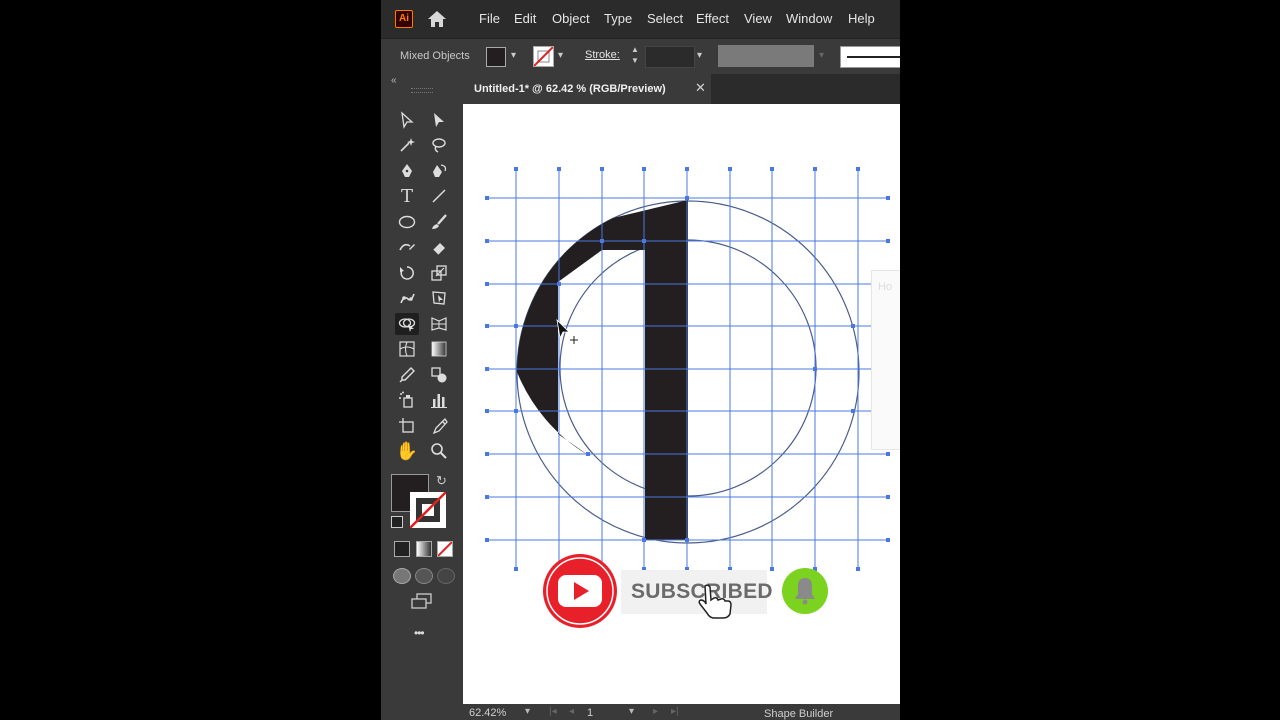 Image resolution: width=1280 pixels, height=720 pixels. I want to click on menu-view: View, so click(758, 18).